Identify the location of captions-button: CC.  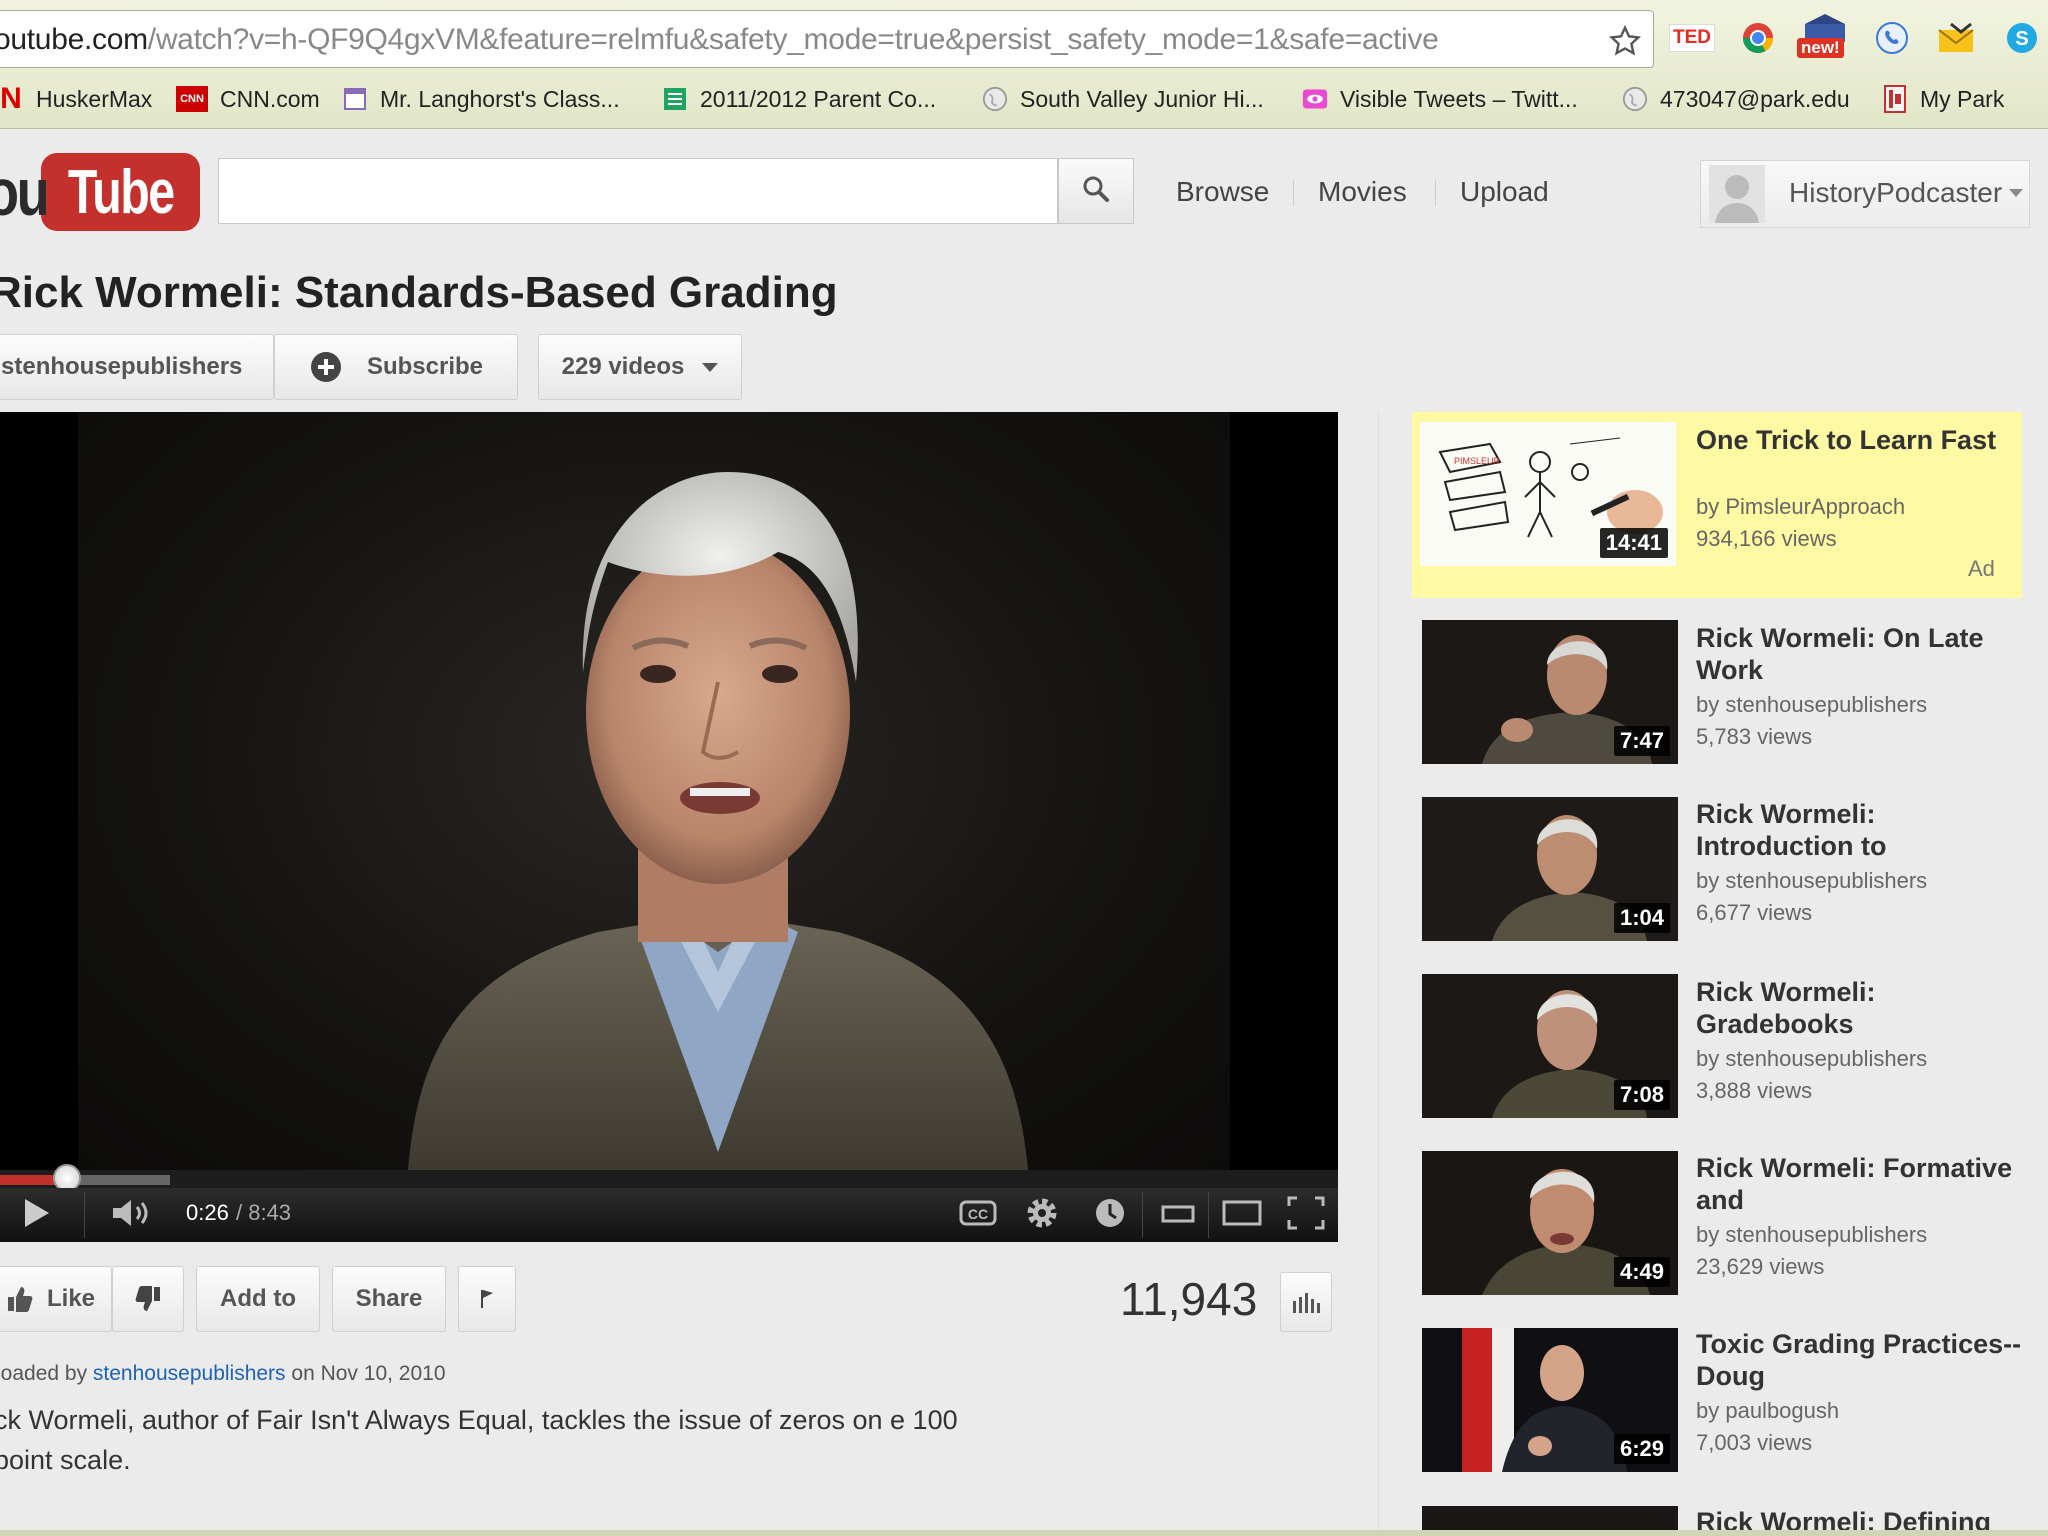
(978, 1215).